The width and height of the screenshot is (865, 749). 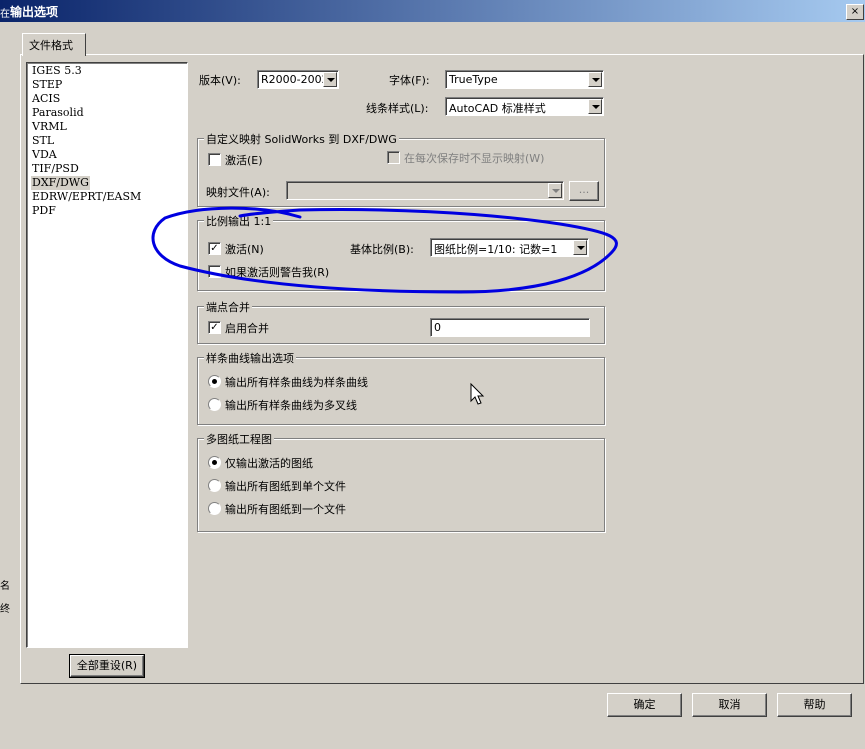 I want to click on list-item: TIF/PSD, so click(x=55, y=169).